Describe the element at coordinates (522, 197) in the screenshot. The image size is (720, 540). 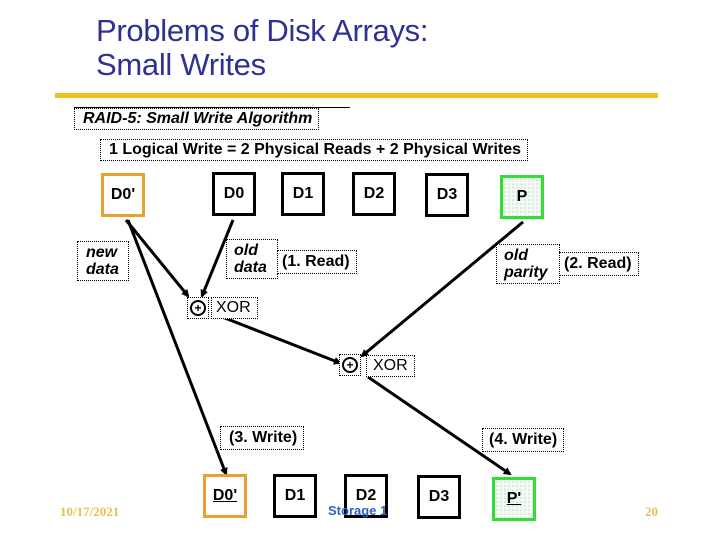
I see `parity-block-top: P` at that location.